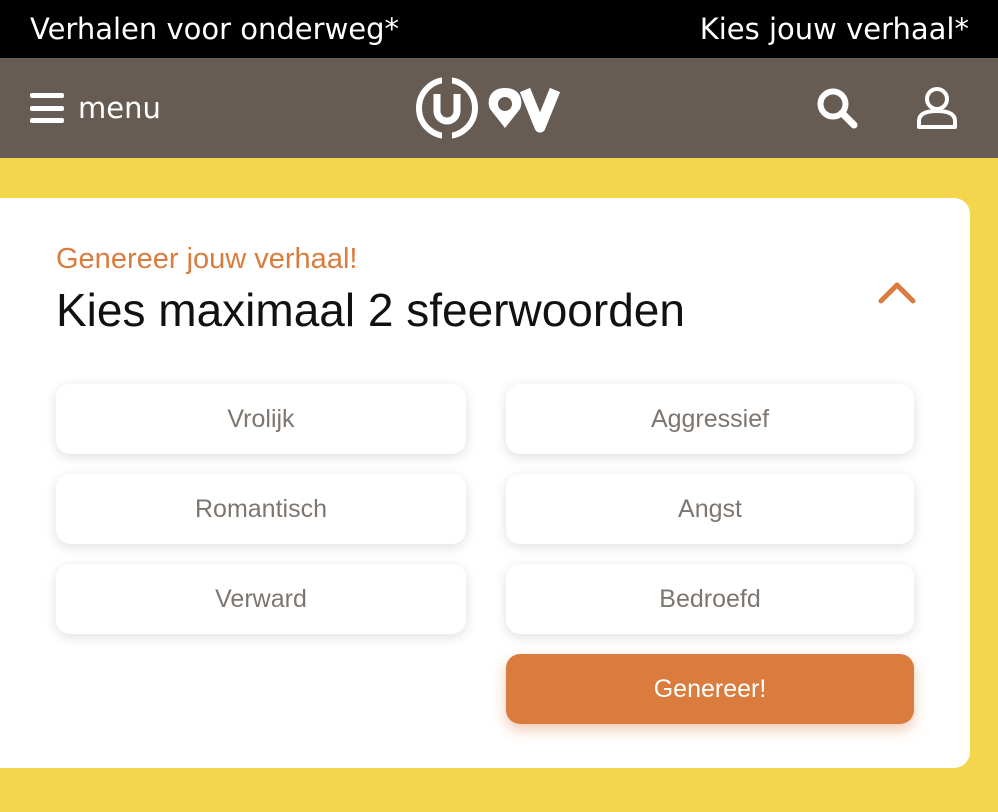 This screenshot has width=998, height=812. What do you see at coordinates (214, 29) in the screenshot?
I see `tagline-link: Verhalen voor onderweg*` at bounding box center [214, 29].